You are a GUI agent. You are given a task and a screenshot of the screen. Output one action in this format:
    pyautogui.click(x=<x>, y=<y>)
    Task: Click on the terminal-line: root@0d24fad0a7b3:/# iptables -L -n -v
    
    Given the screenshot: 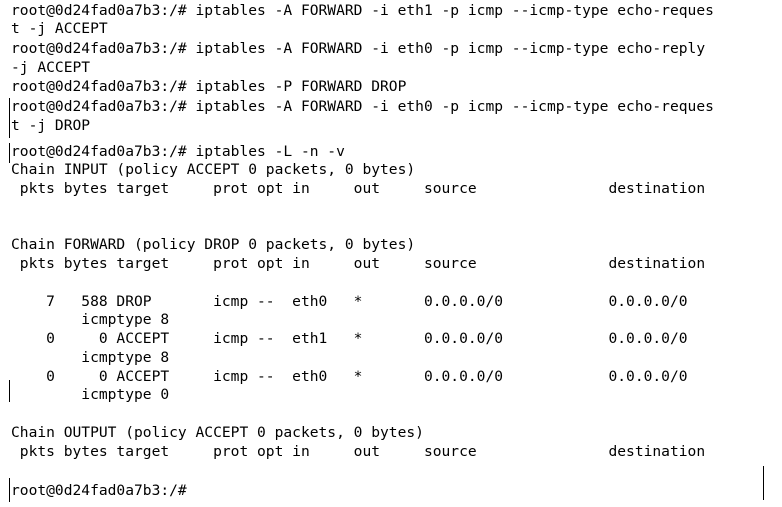 What is the action you would take?
    pyautogui.click(x=178, y=151)
    